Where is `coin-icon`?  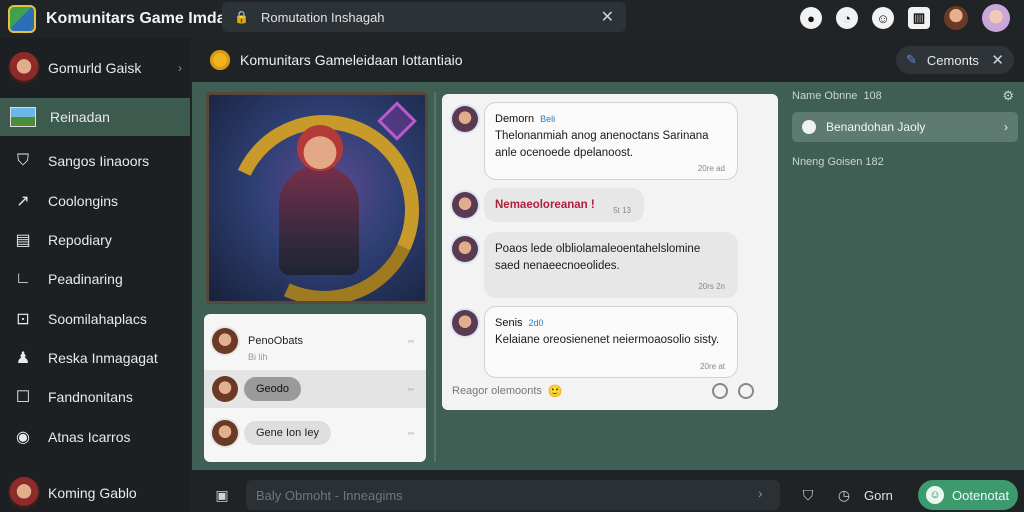 coin-icon is located at coordinates (220, 60).